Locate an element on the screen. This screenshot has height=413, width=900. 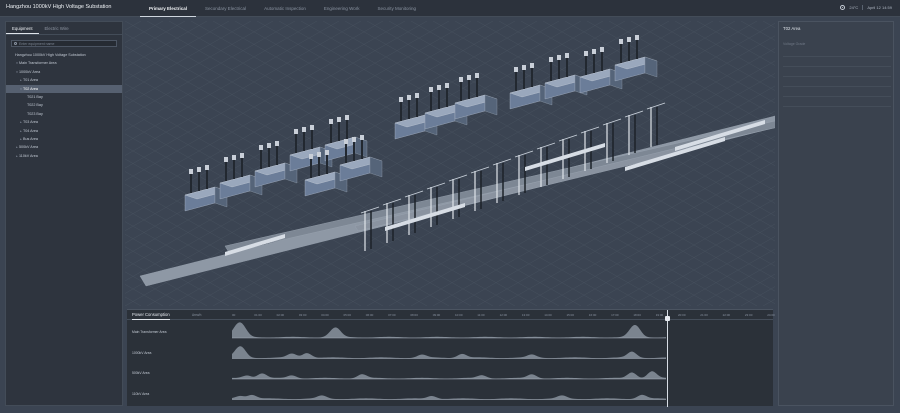
tab-security-monitoring: Security Monitoring is located at coordinates (397, 8).